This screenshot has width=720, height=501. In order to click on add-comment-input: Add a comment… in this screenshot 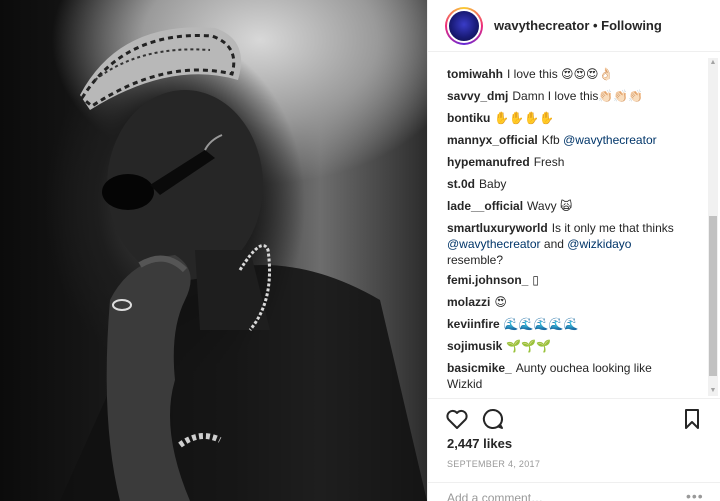, I will do `click(495, 496)`.